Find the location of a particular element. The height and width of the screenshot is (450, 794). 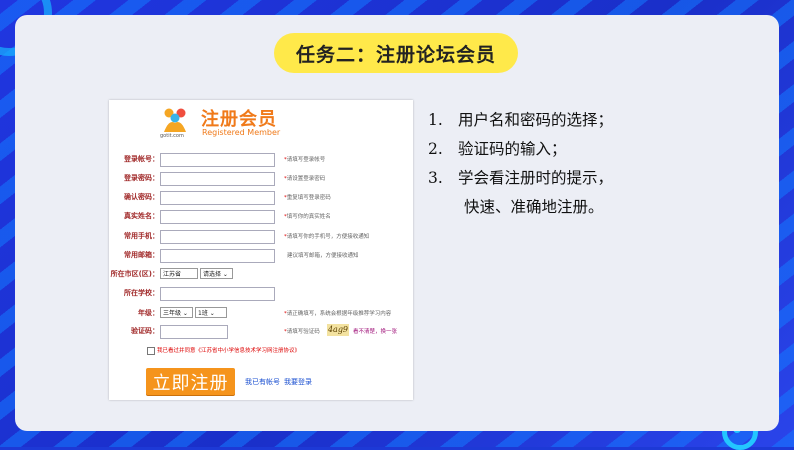

field-row-school: 所在学校： is located at coordinates (261, 294).